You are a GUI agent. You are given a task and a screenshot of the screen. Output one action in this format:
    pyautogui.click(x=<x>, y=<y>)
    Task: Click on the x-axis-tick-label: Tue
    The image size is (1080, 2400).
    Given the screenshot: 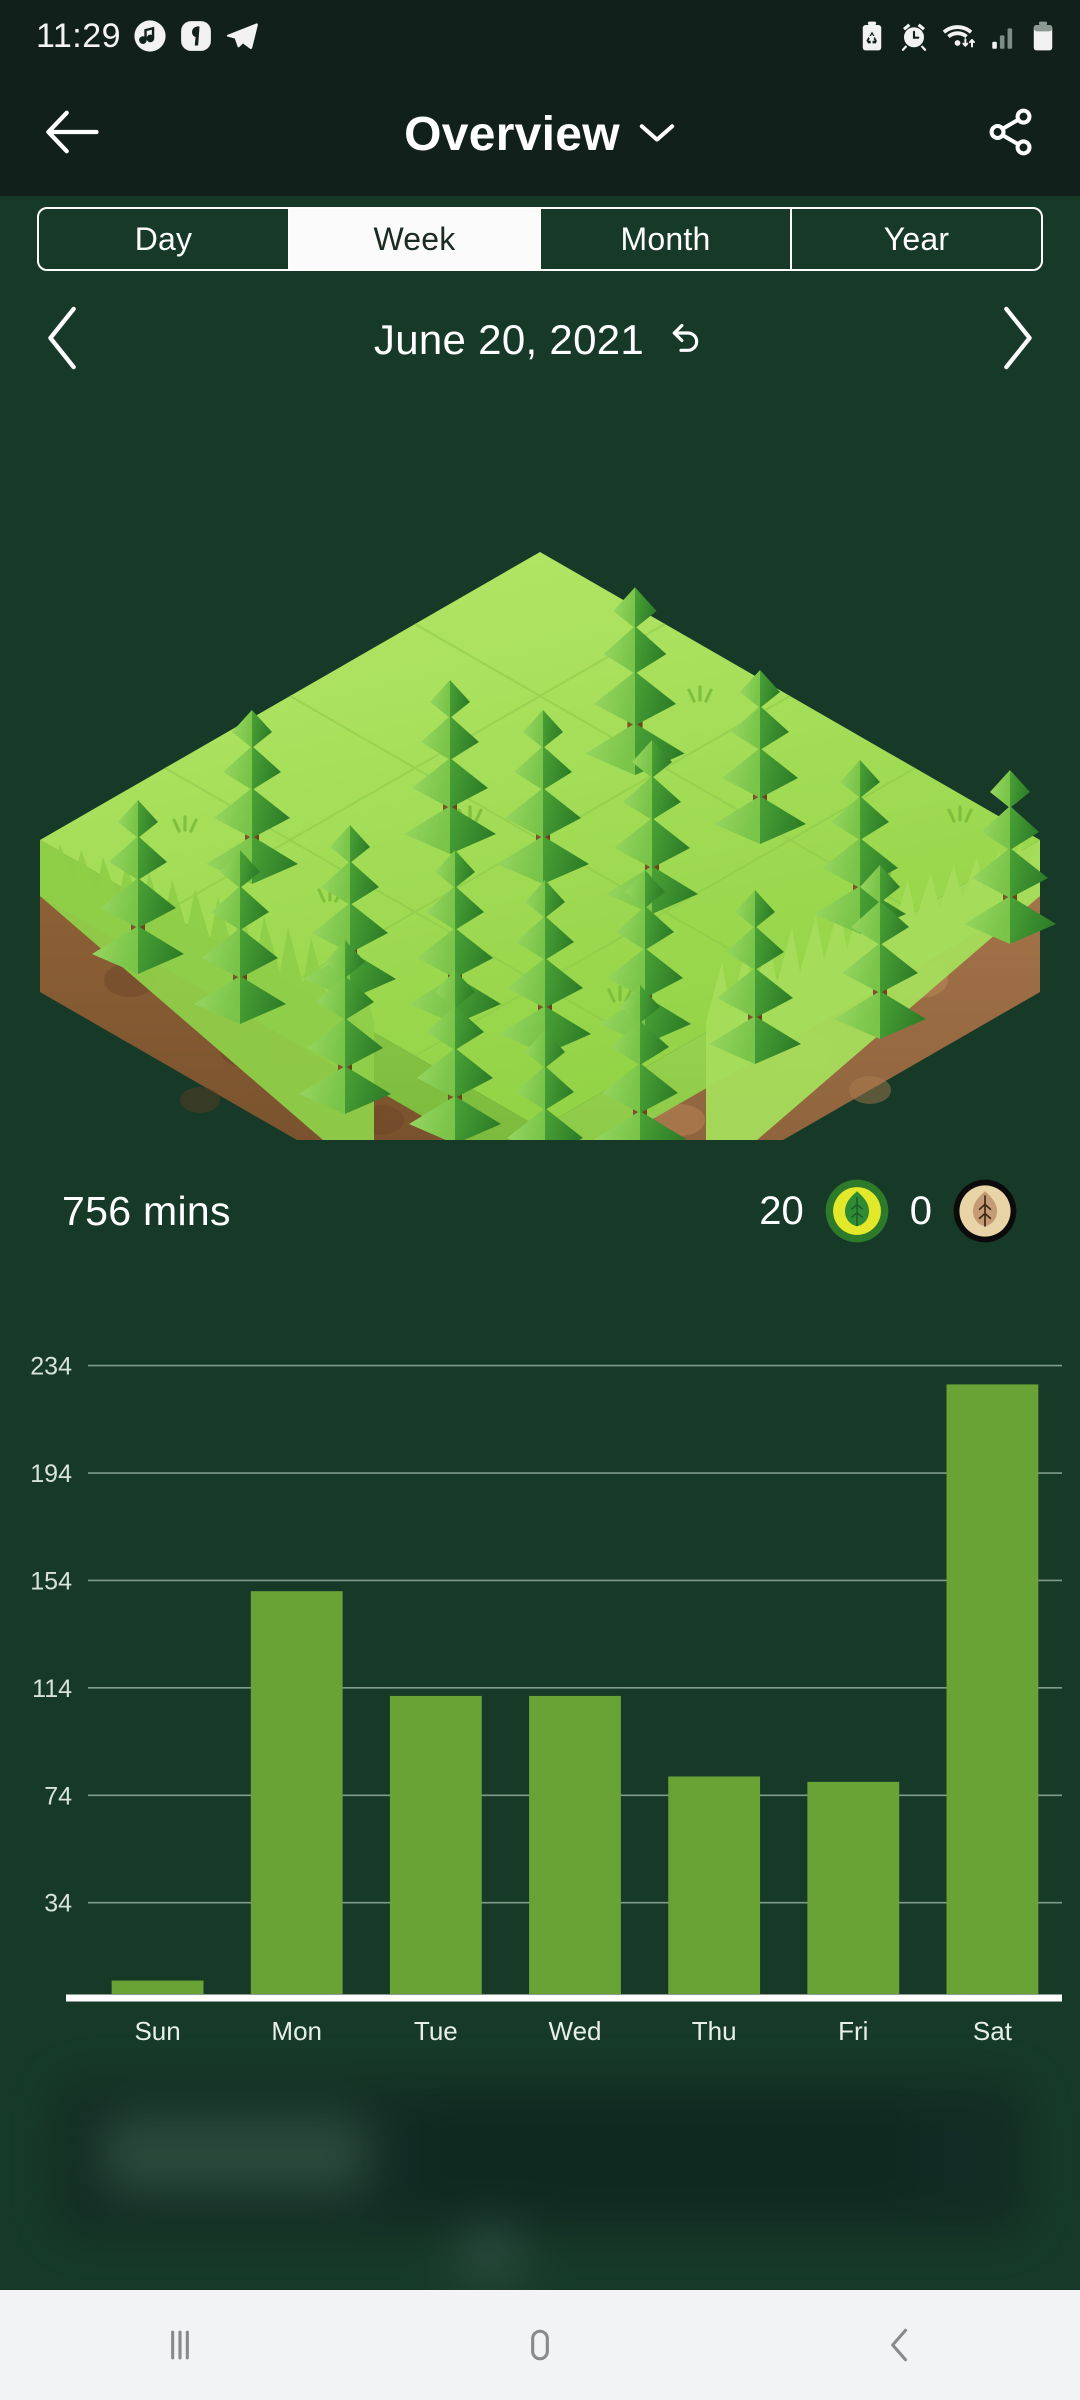 What is the action you would take?
    pyautogui.click(x=436, y=2031)
    